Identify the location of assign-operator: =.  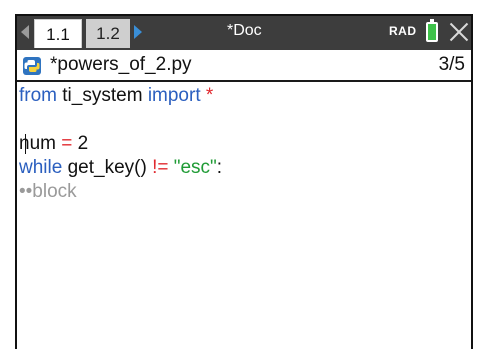
(67, 143).